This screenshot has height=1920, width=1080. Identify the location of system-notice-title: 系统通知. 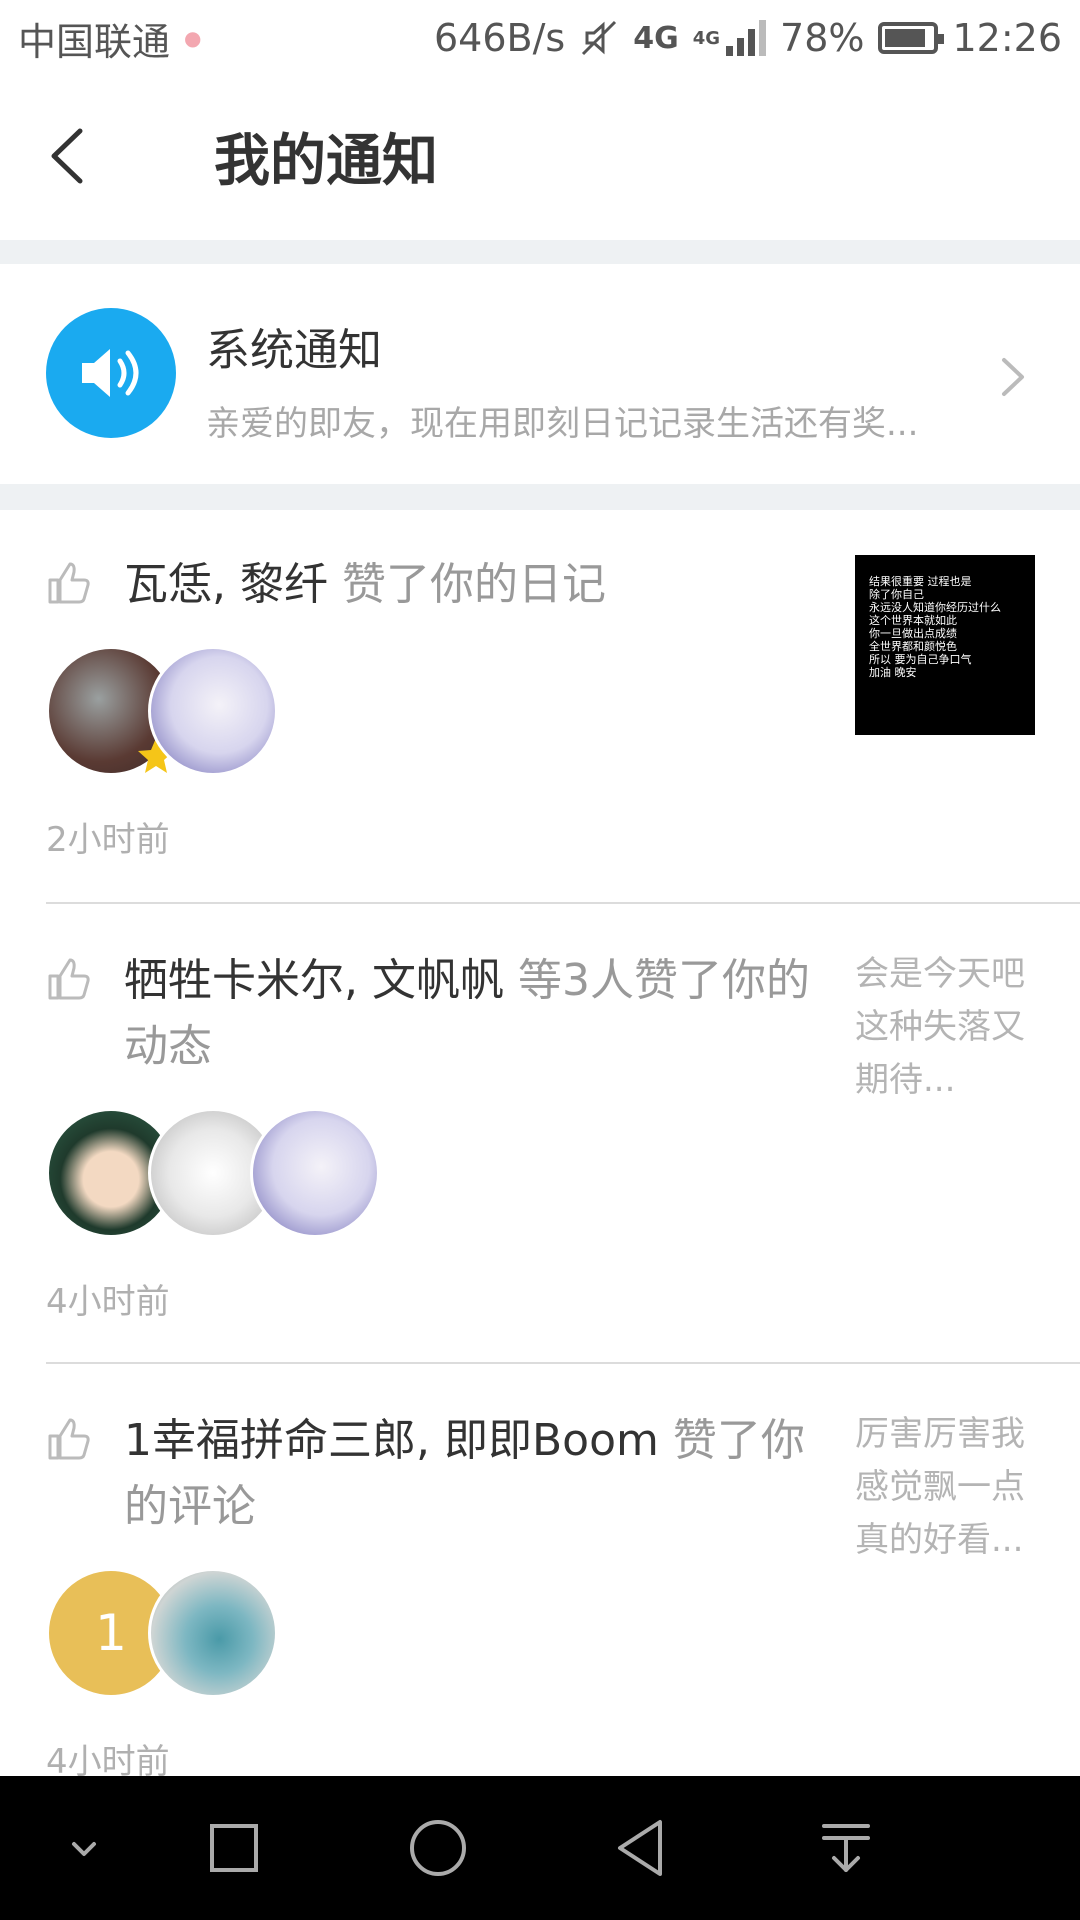
(294, 350).